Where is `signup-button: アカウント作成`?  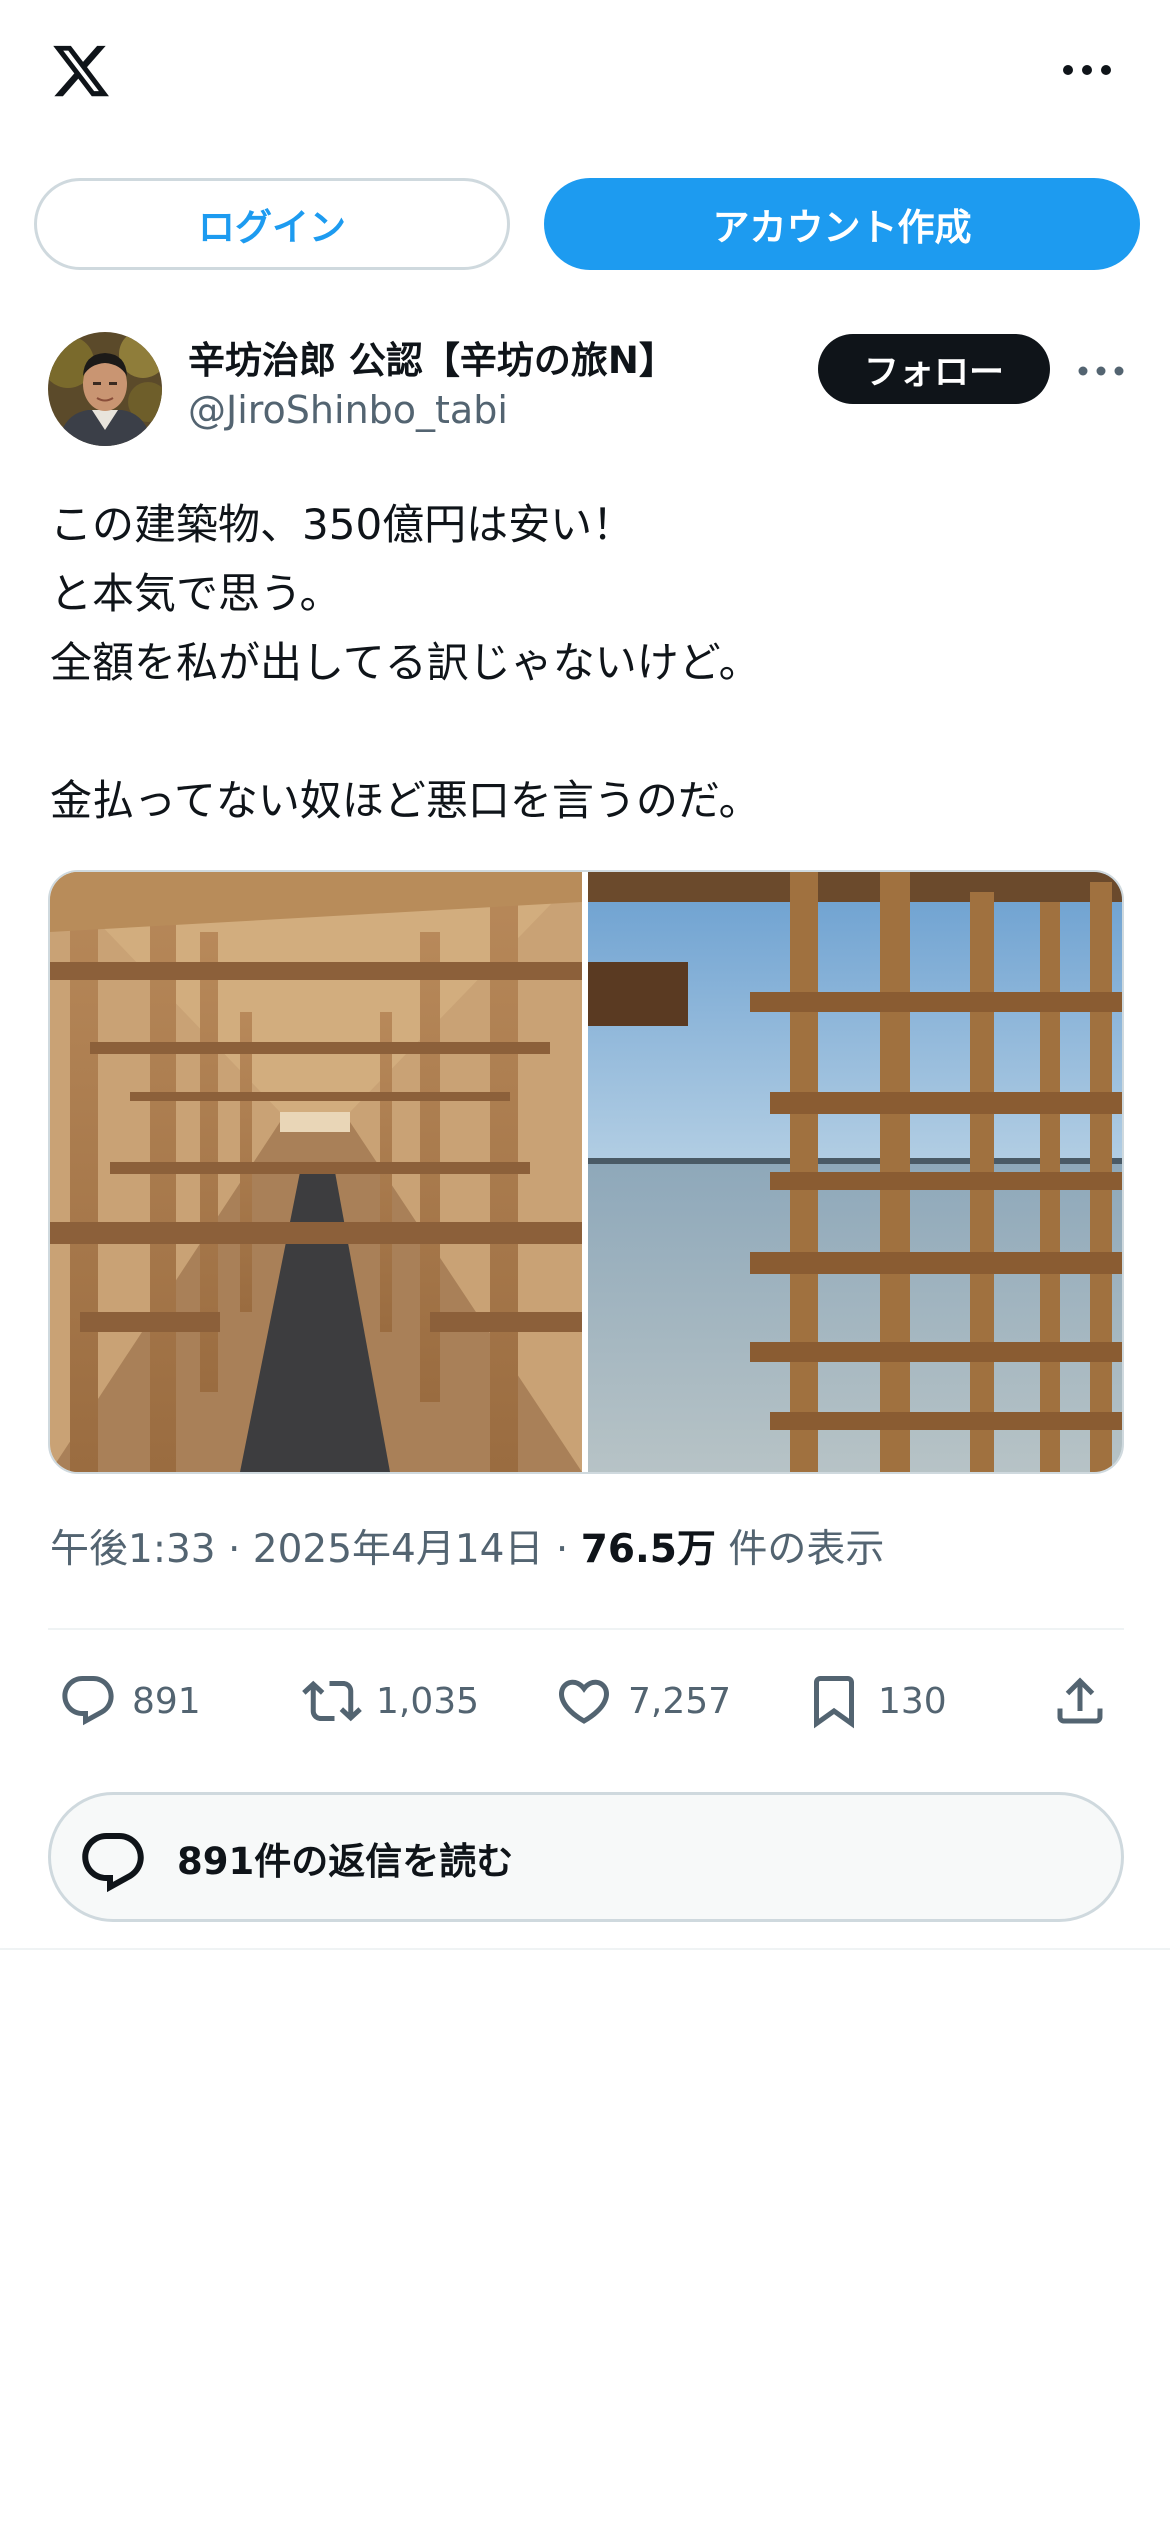 signup-button: アカウント作成 is located at coordinates (842, 224).